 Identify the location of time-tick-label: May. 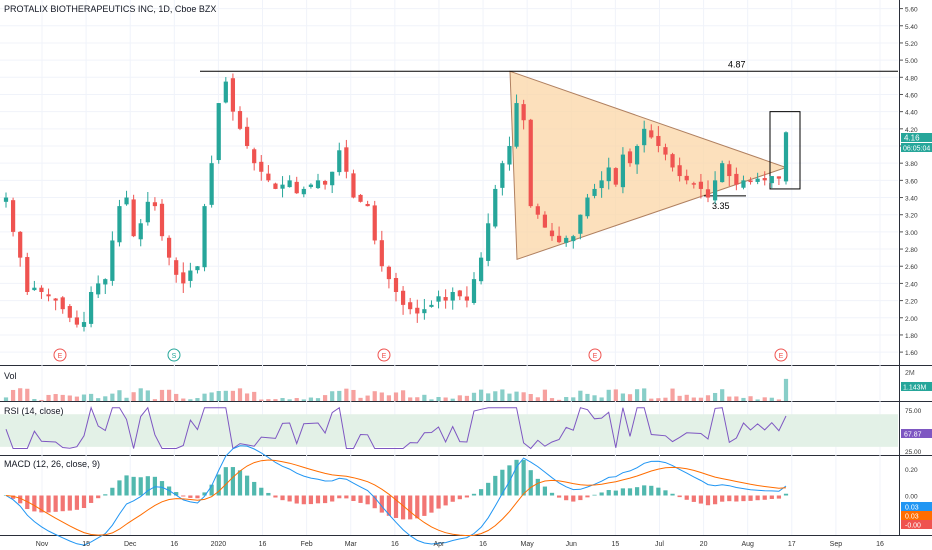
(528, 544).